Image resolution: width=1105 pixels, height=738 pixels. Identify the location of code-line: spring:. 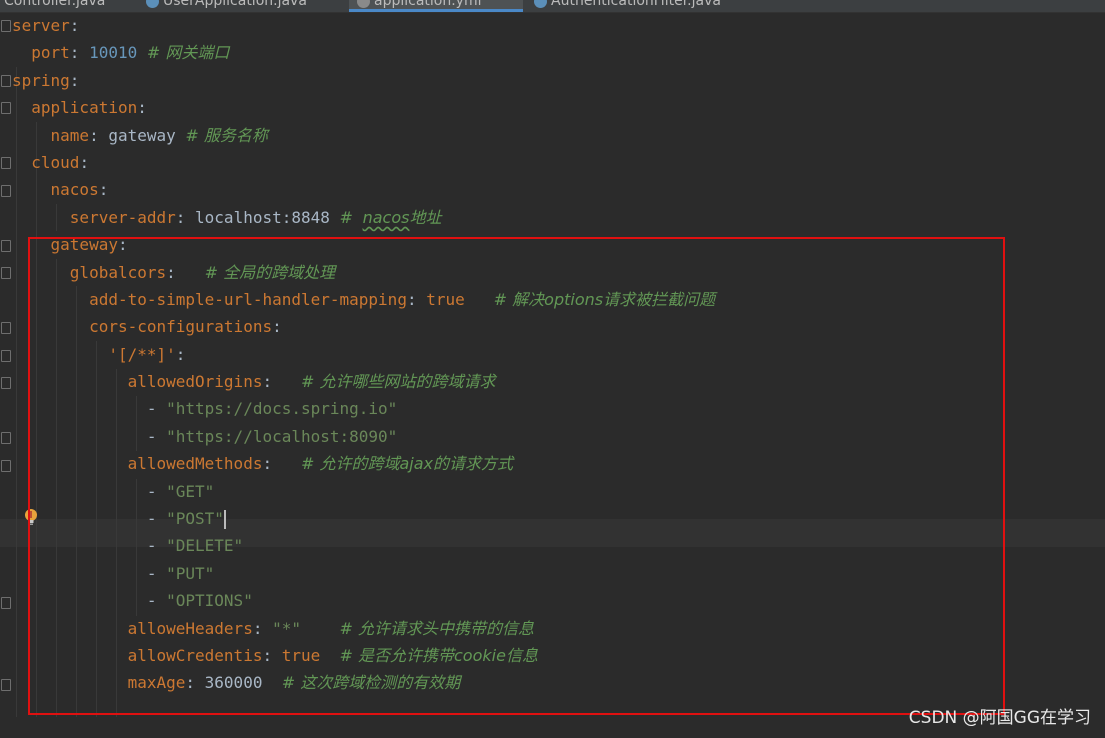
(46, 80).